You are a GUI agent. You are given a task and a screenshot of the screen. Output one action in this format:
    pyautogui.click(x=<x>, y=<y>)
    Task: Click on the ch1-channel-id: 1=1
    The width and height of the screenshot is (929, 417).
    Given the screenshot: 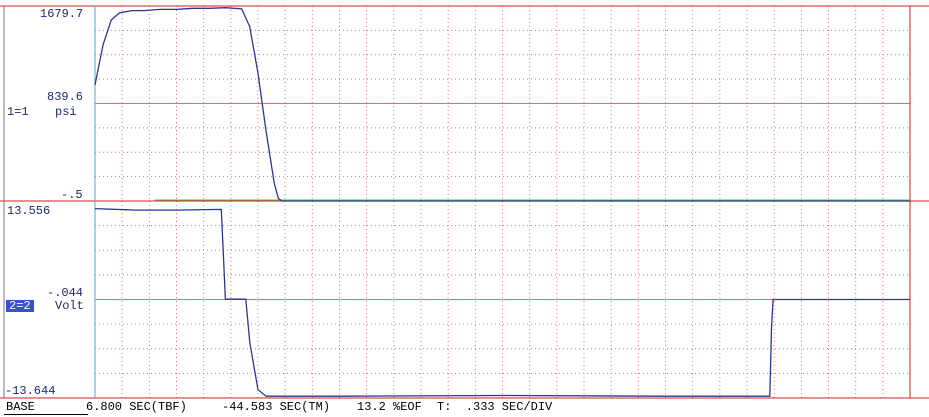 What is the action you would take?
    pyautogui.click(x=18, y=112)
    